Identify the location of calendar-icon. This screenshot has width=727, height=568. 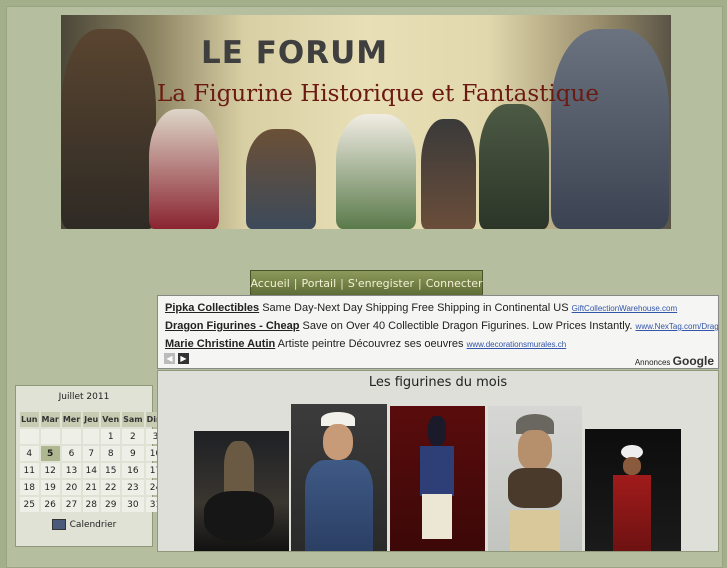
(58, 524).